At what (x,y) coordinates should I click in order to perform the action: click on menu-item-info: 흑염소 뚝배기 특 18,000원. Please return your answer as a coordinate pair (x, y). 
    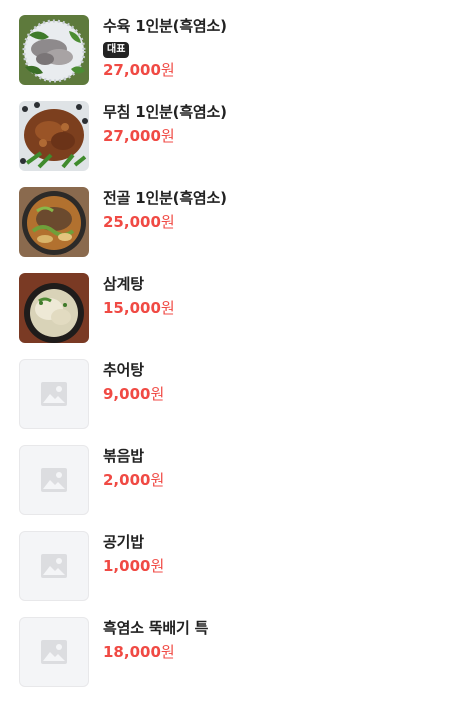
    Looking at the image, I should click on (271, 640).